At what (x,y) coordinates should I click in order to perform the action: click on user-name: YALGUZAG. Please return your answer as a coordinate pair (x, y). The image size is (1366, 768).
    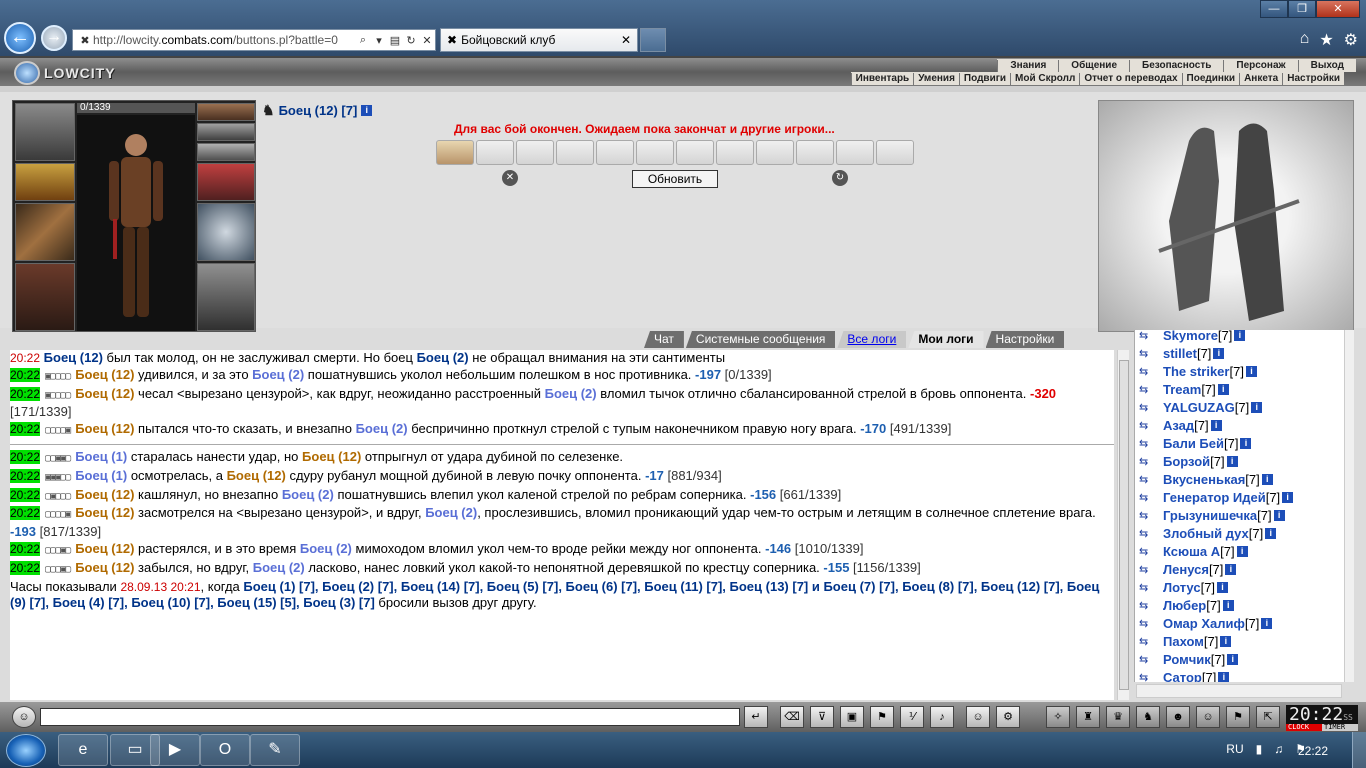
    Looking at the image, I should click on (1199, 407).